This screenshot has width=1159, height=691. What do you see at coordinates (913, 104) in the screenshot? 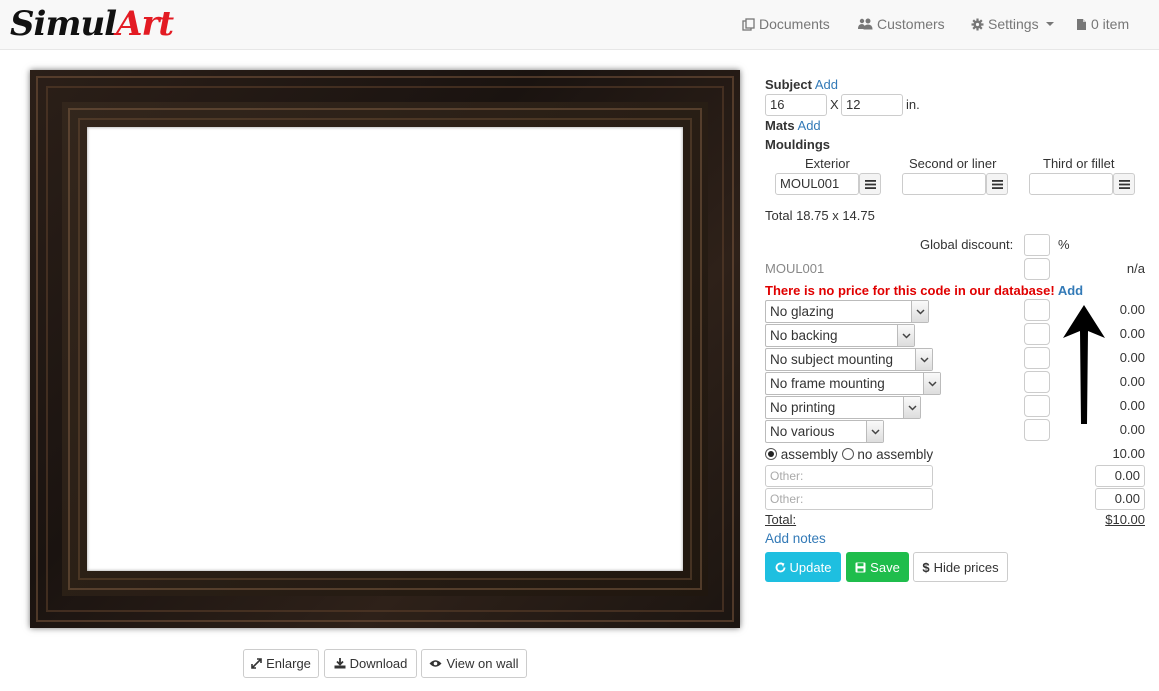
I see `unit-label: in.` at bounding box center [913, 104].